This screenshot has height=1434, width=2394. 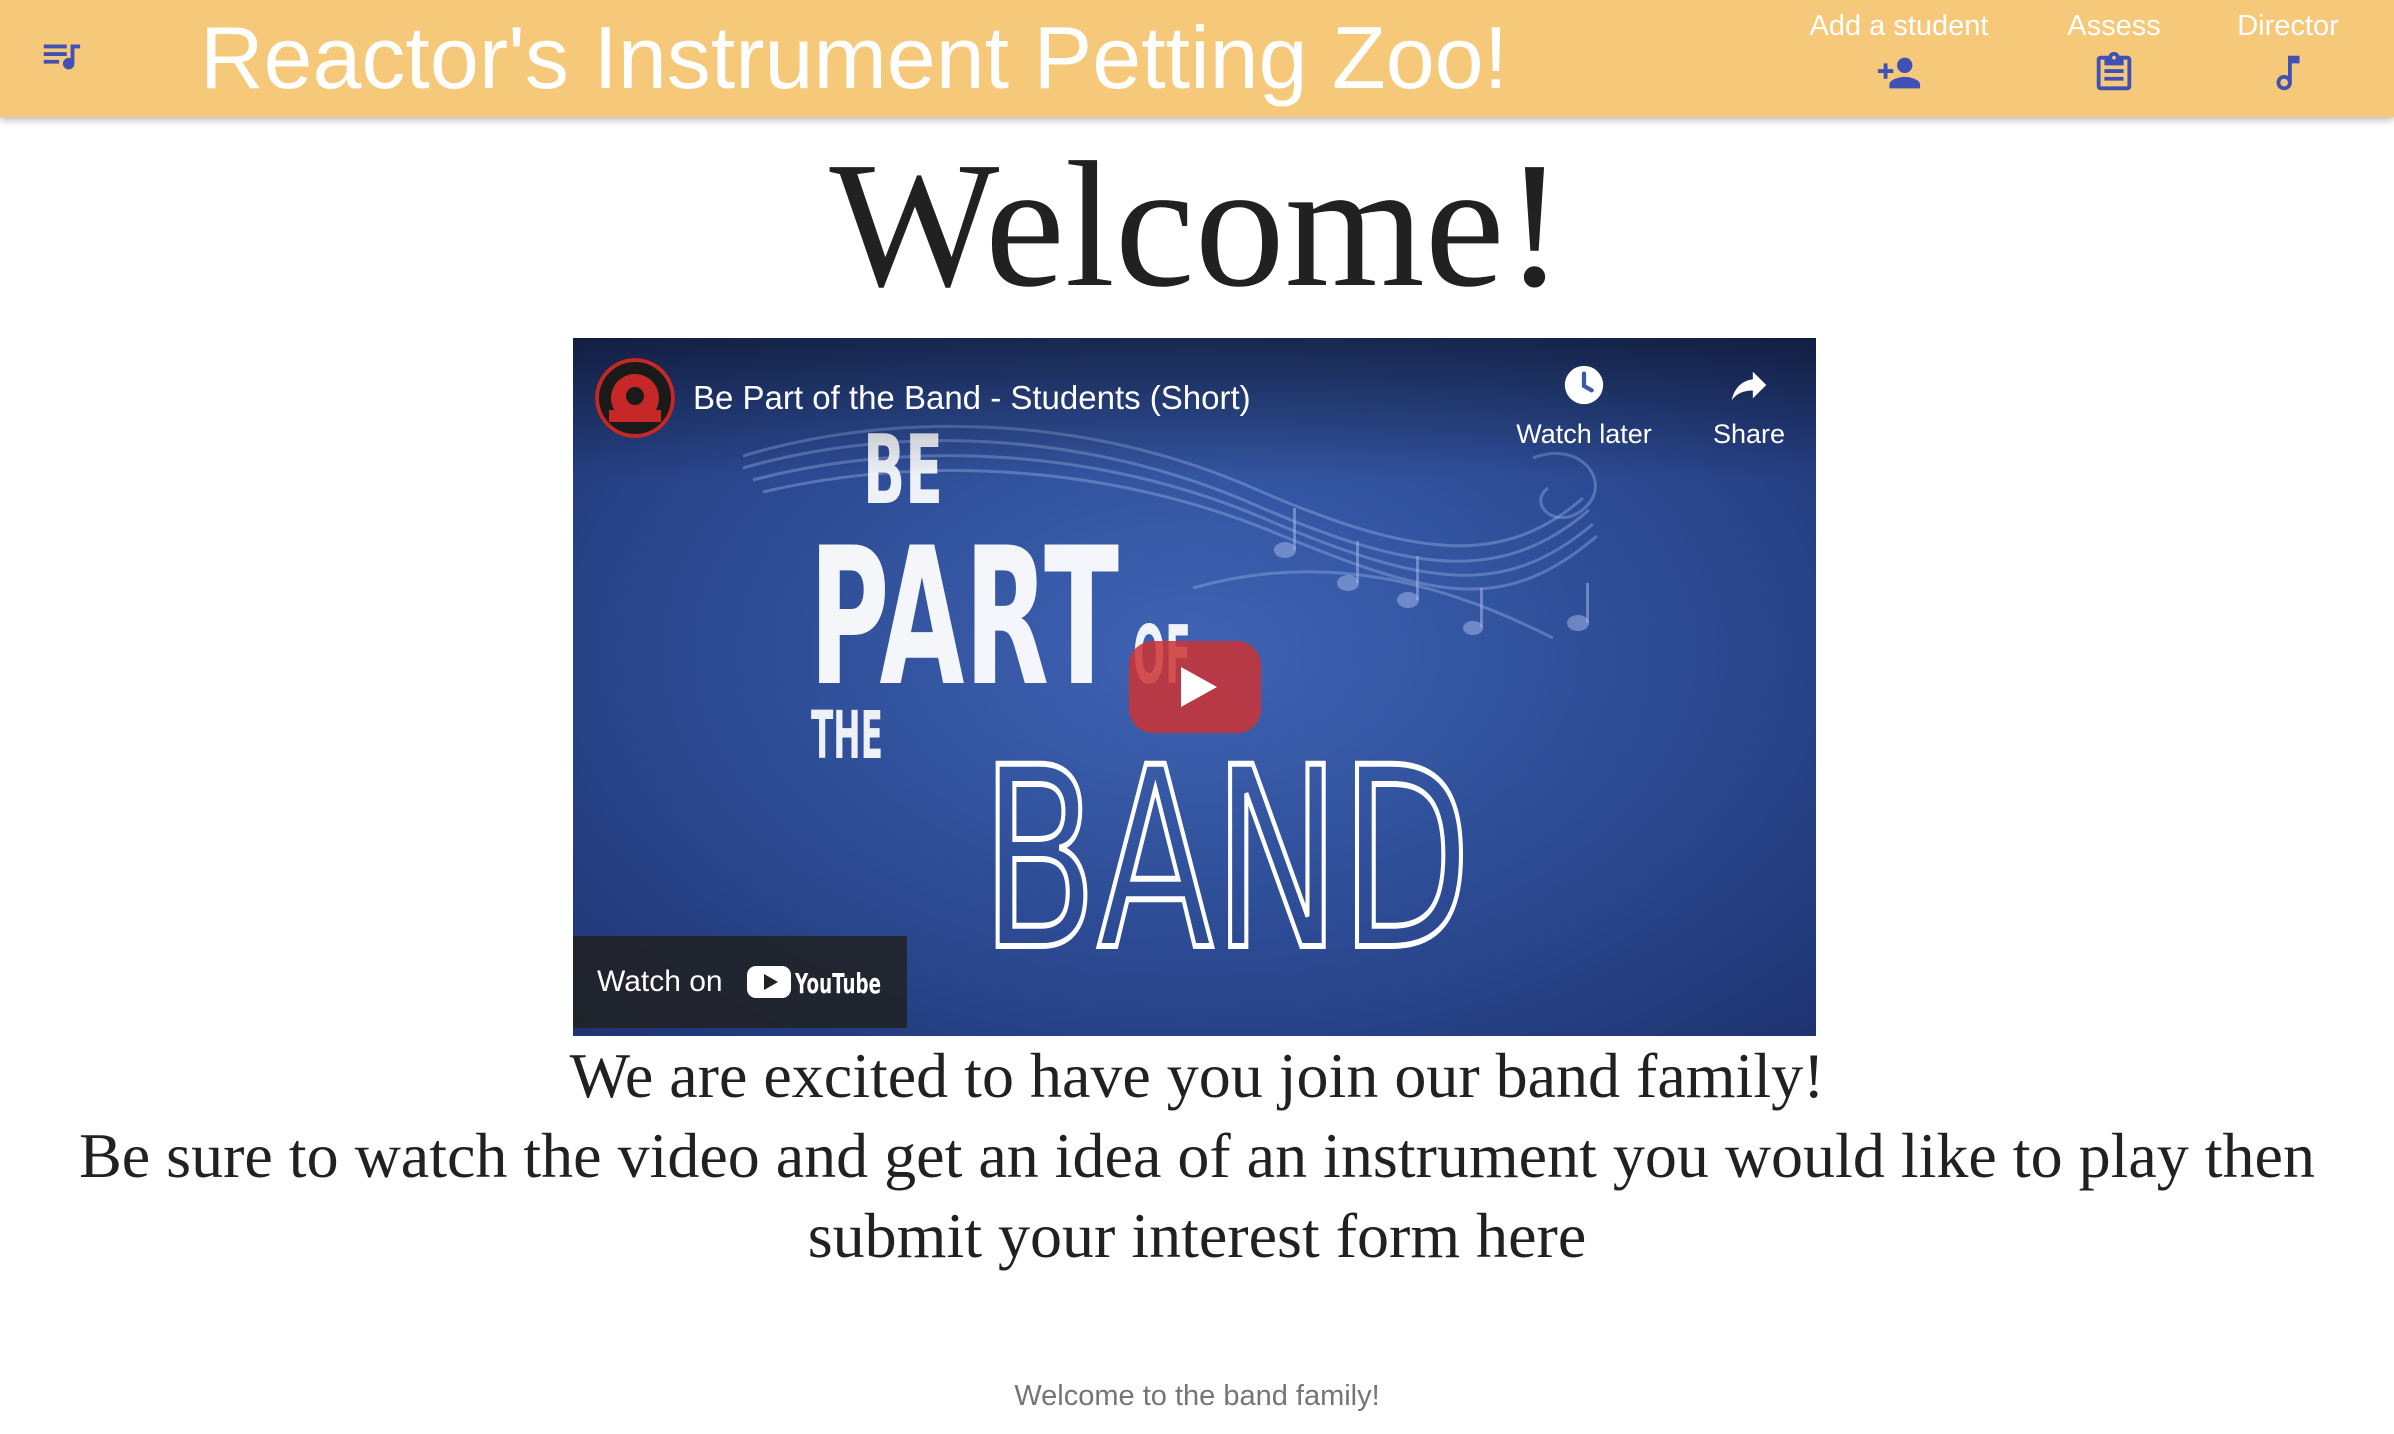 What do you see at coordinates (847, 735) in the screenshot?
I see `thumbnail-text-the: THE` at bounding box center [847, 735].